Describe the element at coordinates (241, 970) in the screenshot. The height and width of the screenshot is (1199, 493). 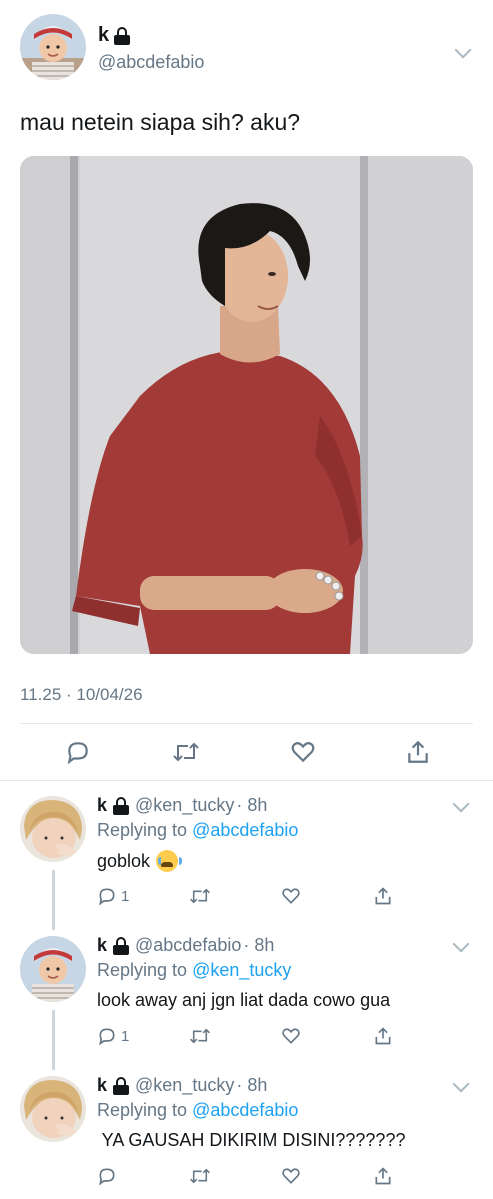
I see `mention-link: @ken_tucky` at that location.